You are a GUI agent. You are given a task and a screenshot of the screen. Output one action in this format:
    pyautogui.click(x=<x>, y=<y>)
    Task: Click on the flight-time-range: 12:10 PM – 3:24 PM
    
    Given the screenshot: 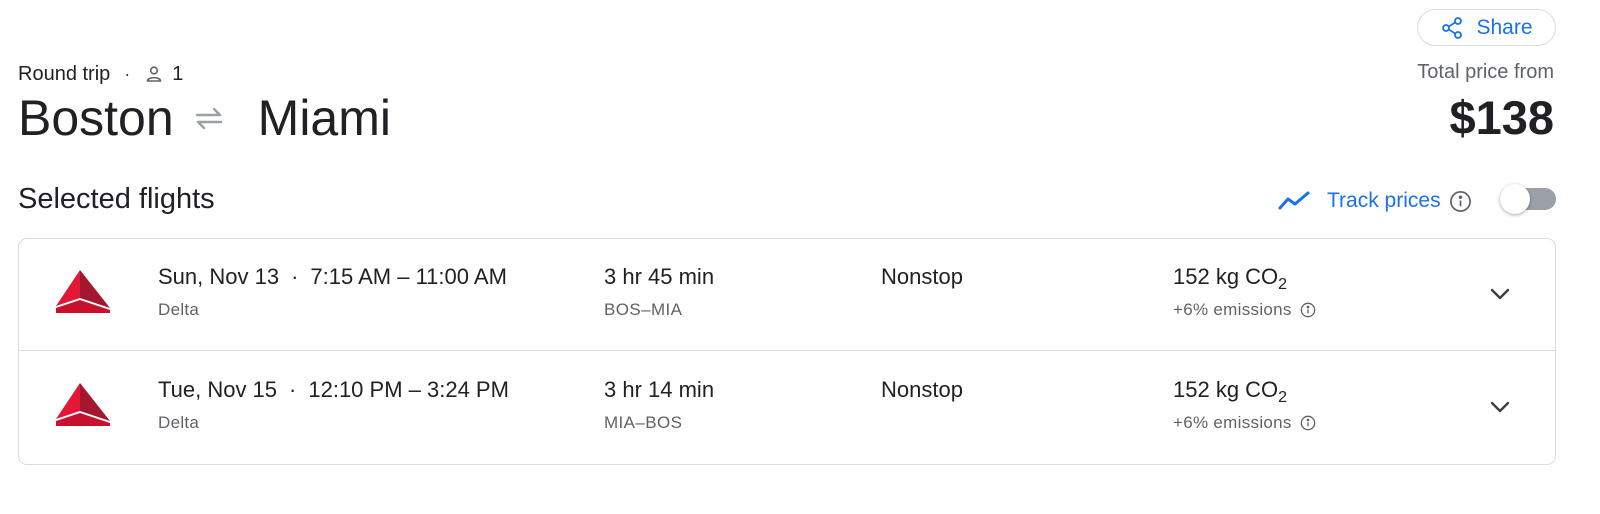 What is the action you would take?
    pyautogui.click(x=408, y=389)
    